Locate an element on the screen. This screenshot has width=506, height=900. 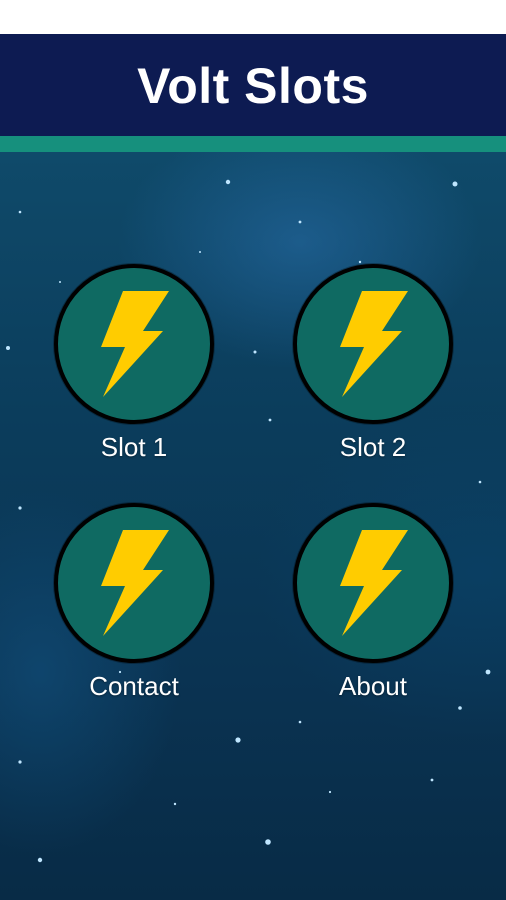
slot-2-button: Slot 2 is located at coordinates (373, 374).